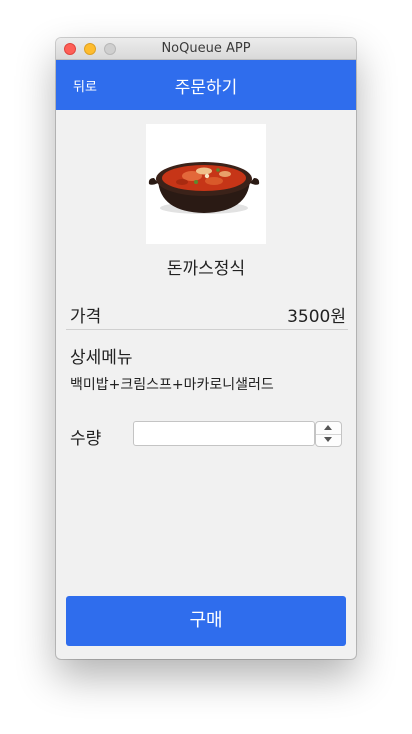  What do you see at coordinates (86, 317) in the screenshot?
I see `price-label: 가격` at bounding box center [86, 317].